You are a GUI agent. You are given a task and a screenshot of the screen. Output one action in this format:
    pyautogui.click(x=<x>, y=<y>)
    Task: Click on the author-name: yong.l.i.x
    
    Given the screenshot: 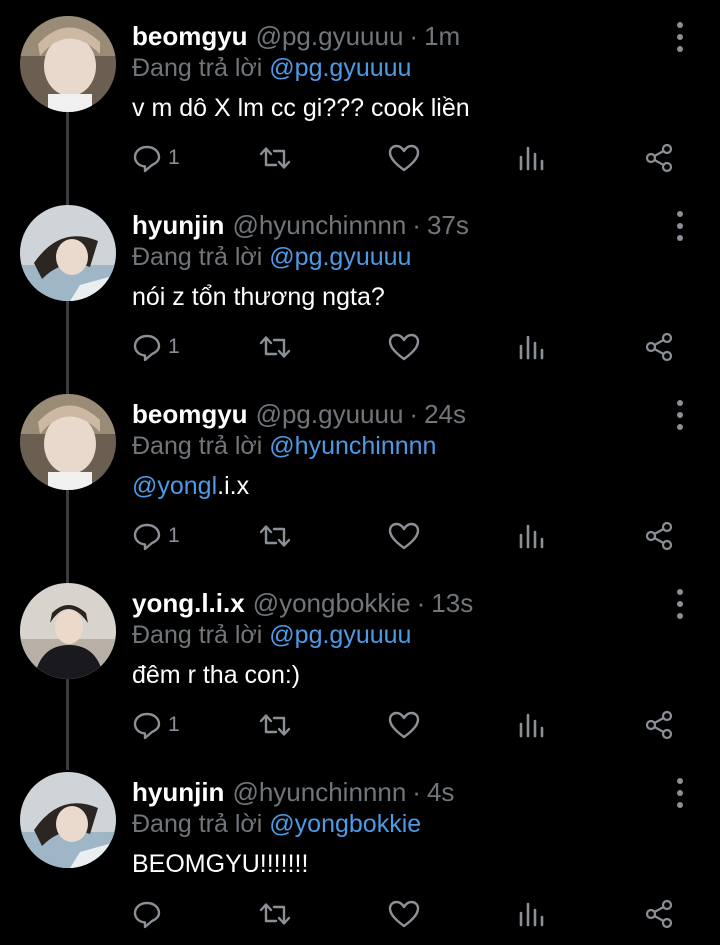 What is the action you would take?
    pyautogui.click(x=188, y=603)
    